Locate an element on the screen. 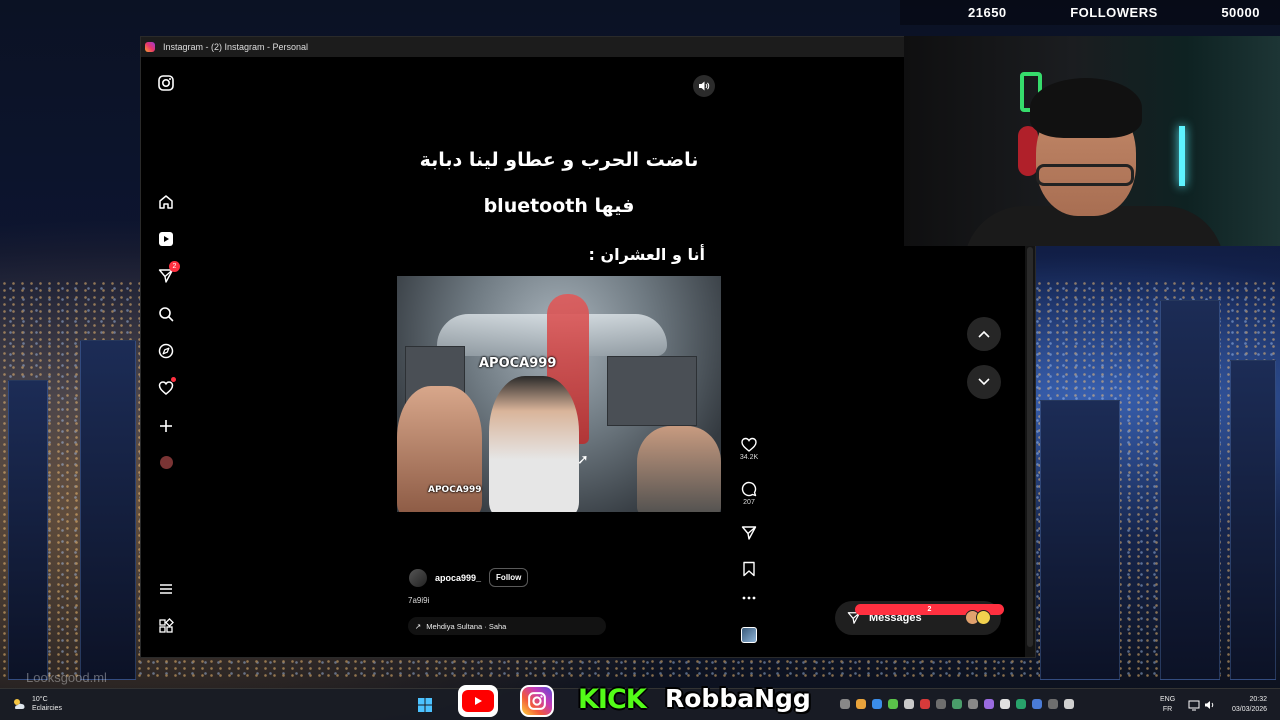 The height and width of the screenshot is (720, 1280). author-username: apoca999_ is located at coordinates (458, 578).